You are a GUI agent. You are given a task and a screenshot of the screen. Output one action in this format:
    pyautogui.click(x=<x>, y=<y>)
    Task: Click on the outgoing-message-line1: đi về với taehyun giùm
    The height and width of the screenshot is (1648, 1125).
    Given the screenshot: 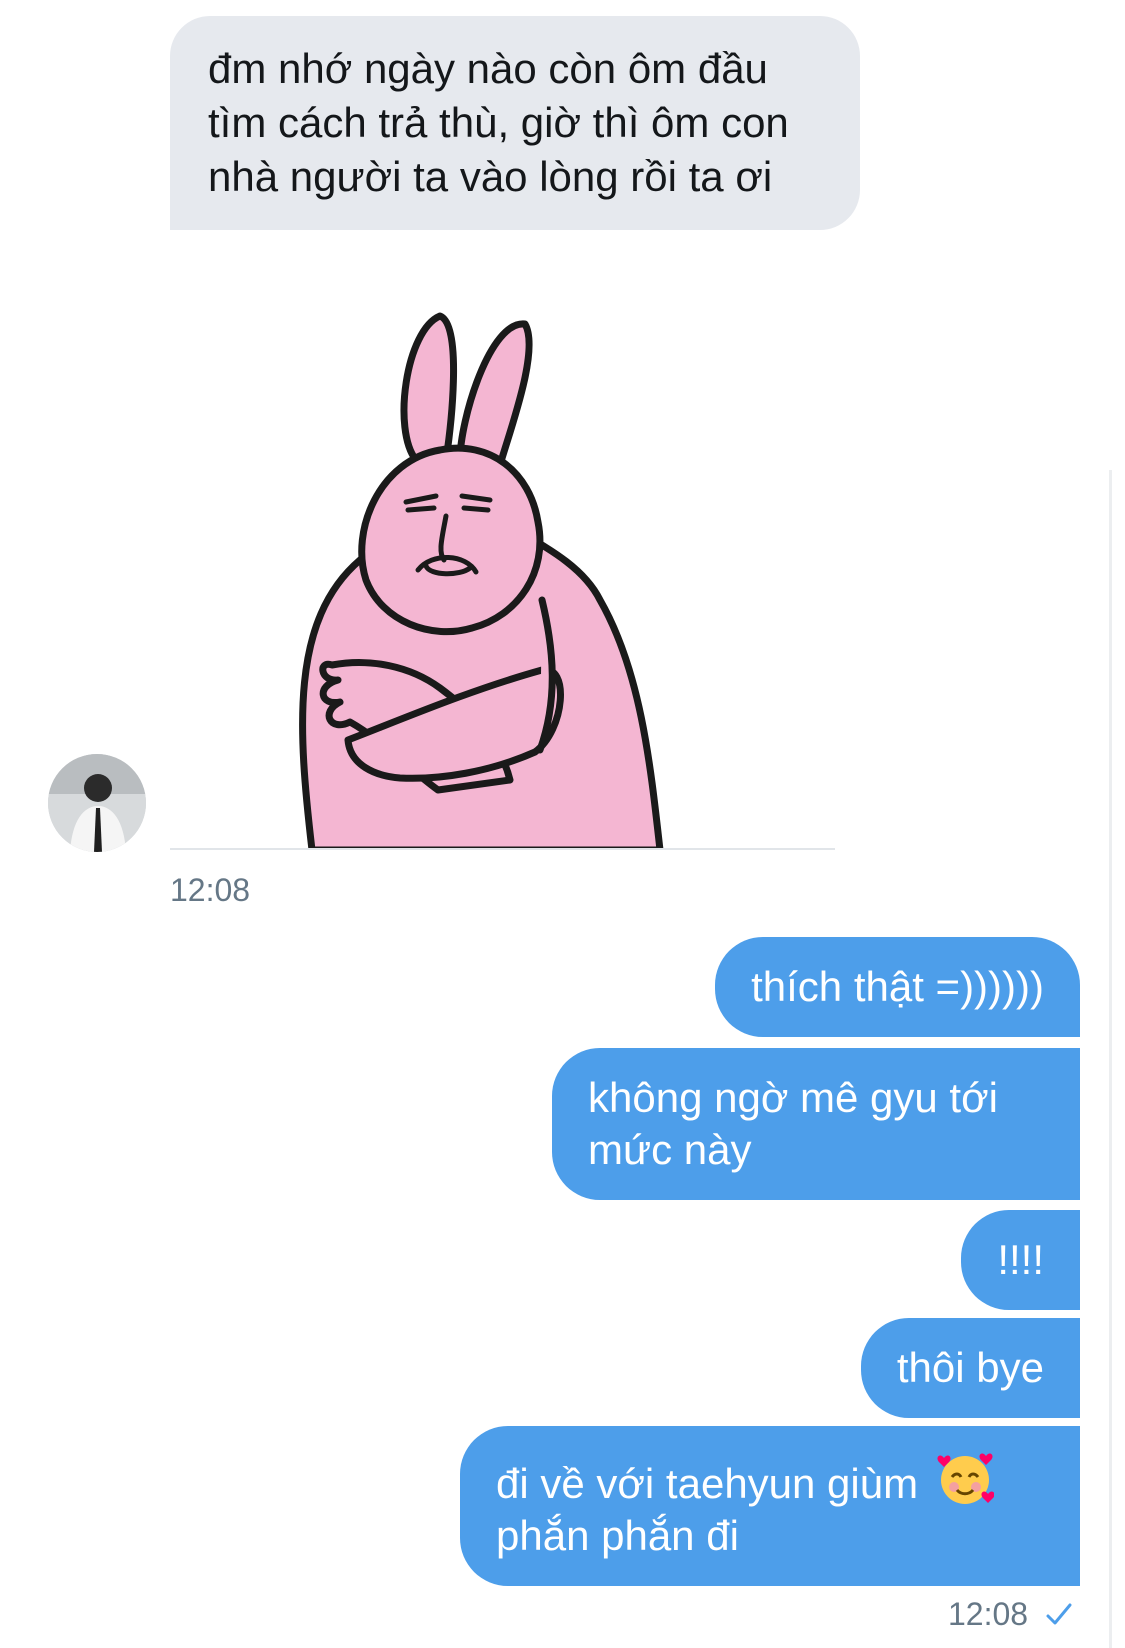 What is the action you would take?
    pyautogui.click(x=707, y=1483)
    